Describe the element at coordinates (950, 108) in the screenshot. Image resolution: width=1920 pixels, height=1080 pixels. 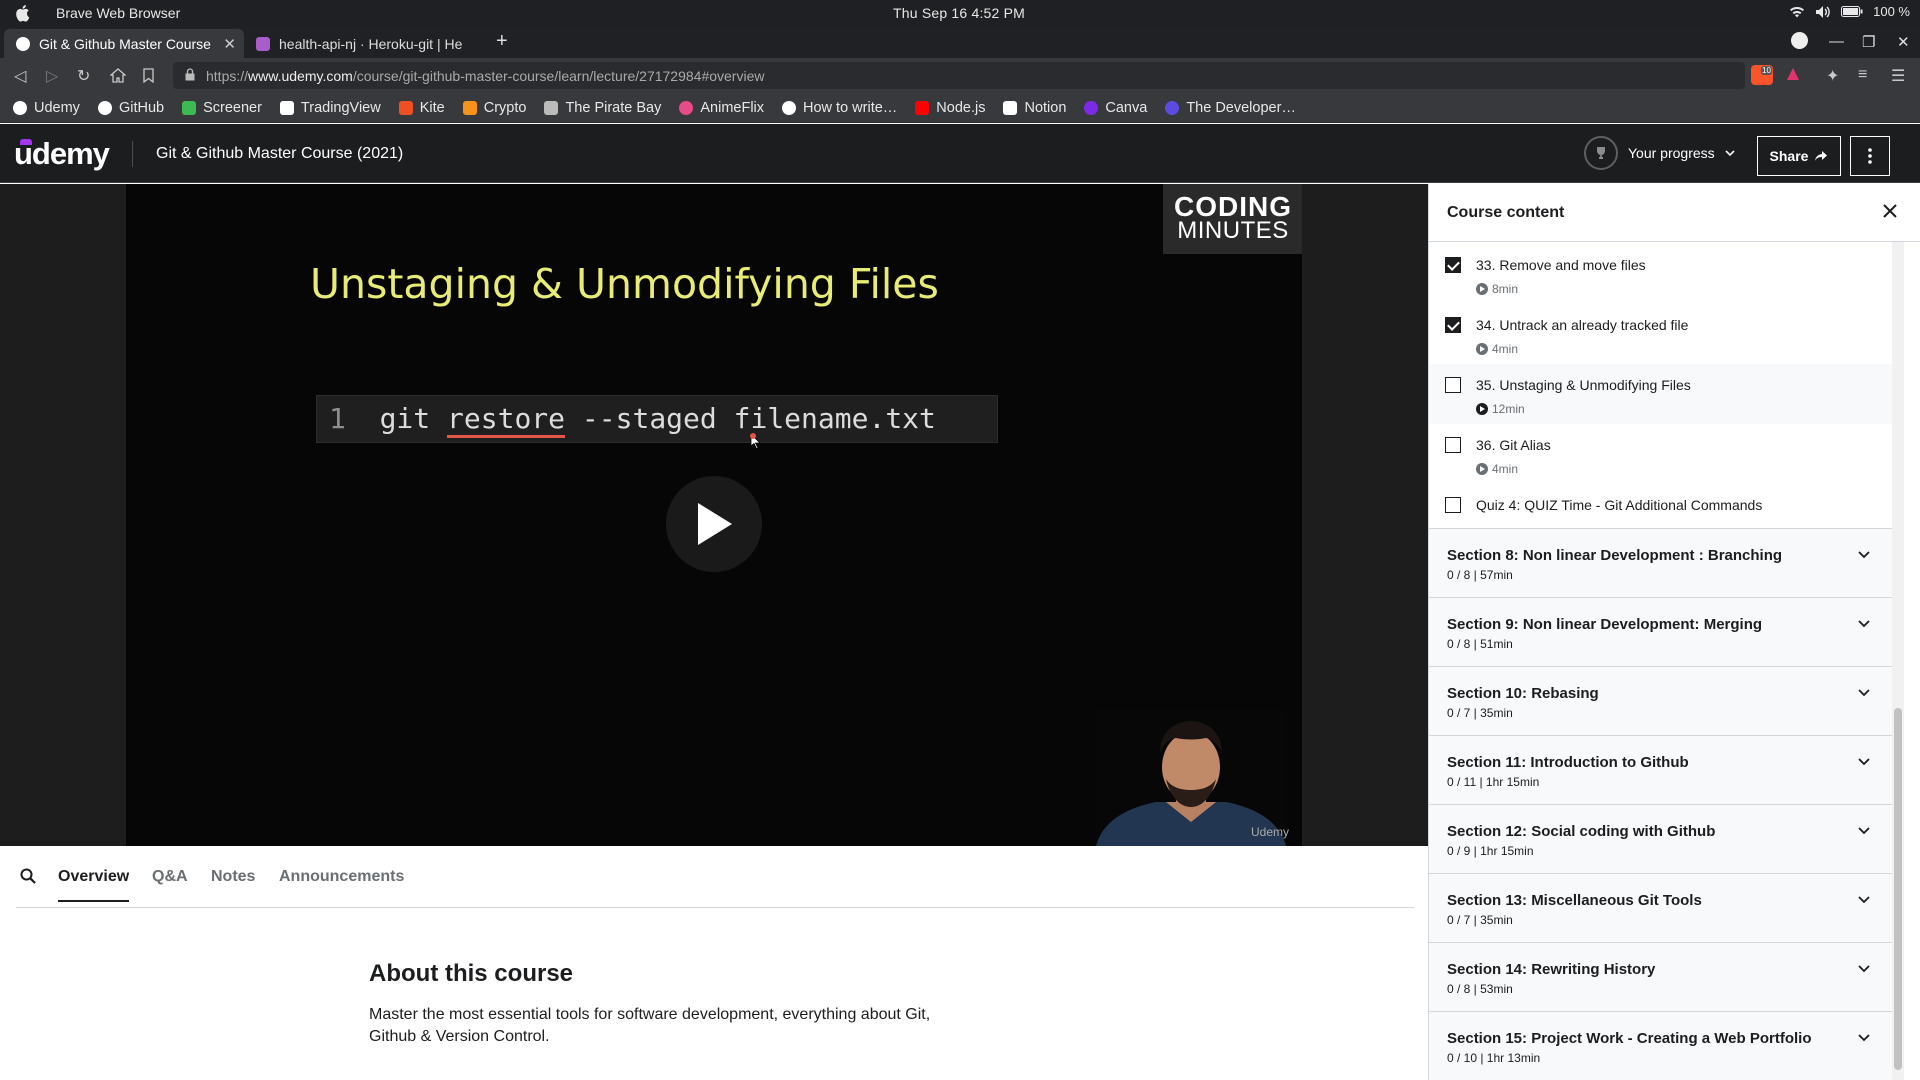
I see `bookmark-nodejs: Node.js` at that location.